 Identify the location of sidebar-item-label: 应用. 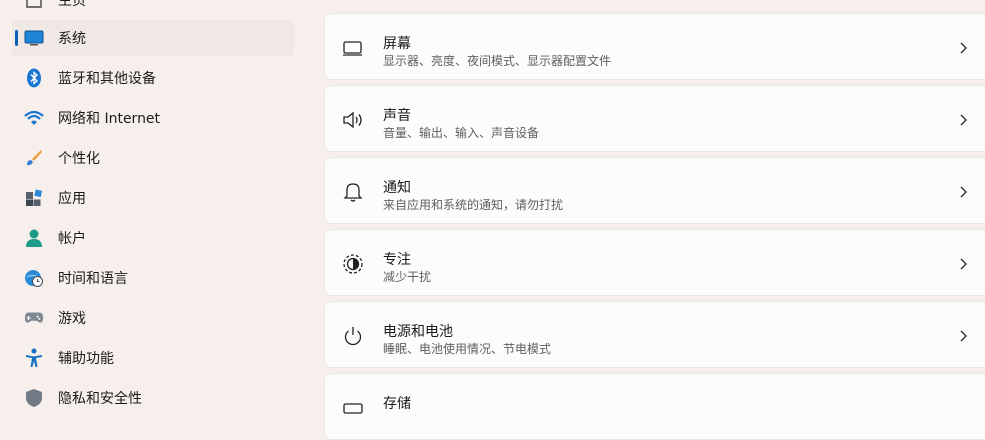
(72, 199).